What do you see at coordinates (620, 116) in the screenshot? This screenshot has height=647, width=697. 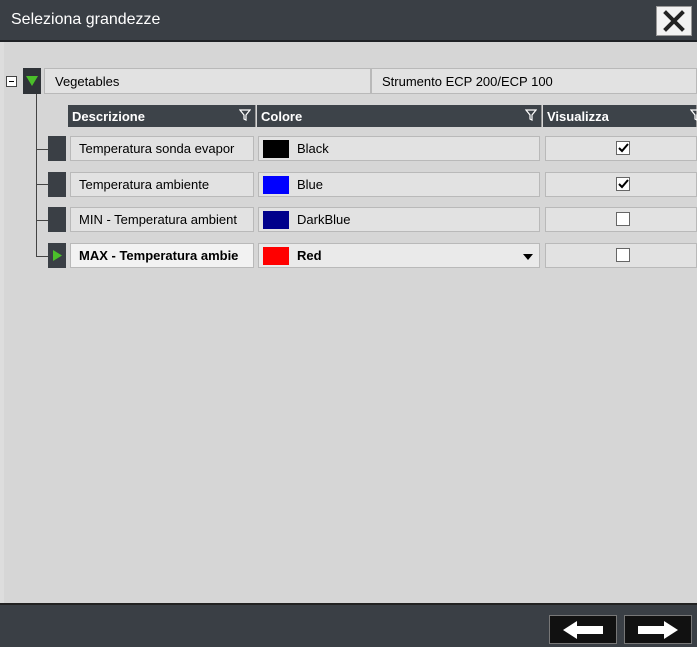 I see `column-header-show: Visualizza` at bounding box center [620, 116].